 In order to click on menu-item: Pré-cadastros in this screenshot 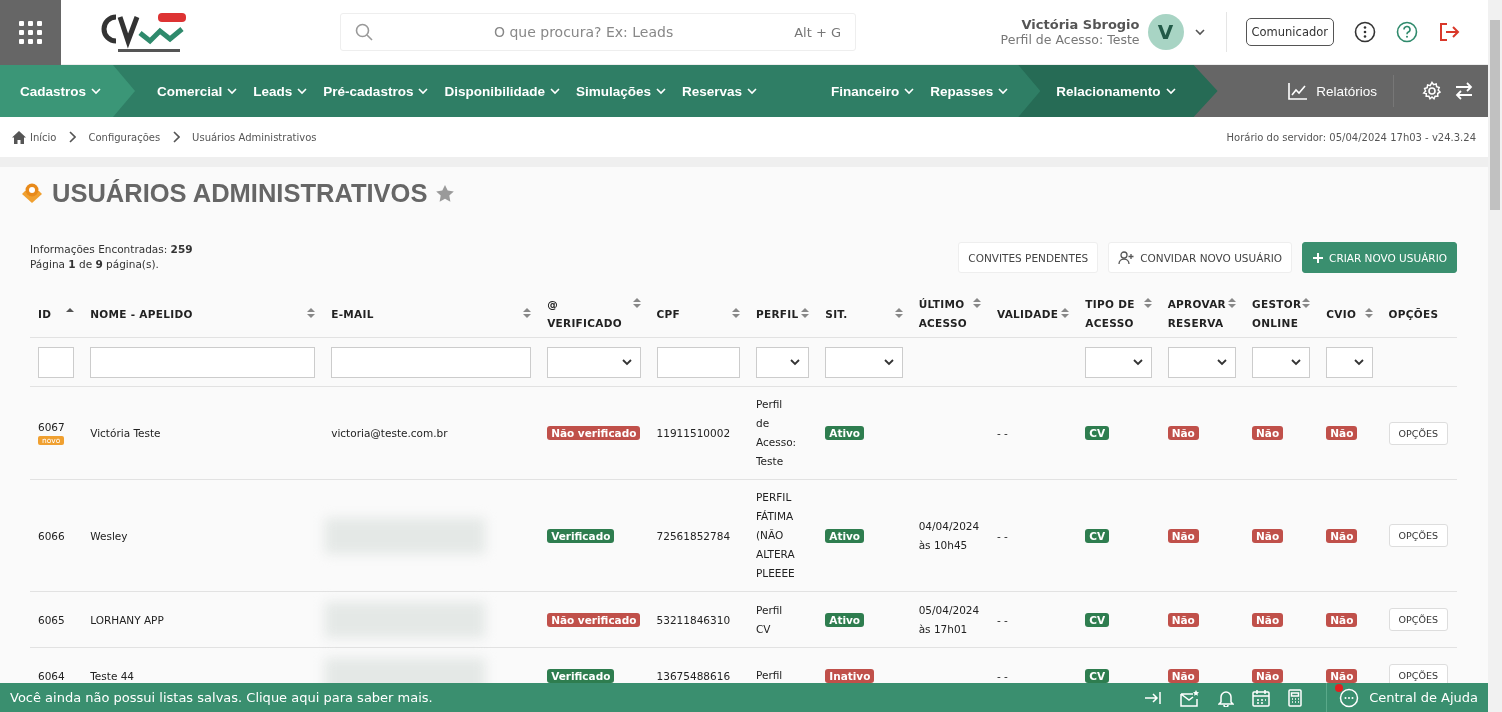, I will do `click(376, 91)`.